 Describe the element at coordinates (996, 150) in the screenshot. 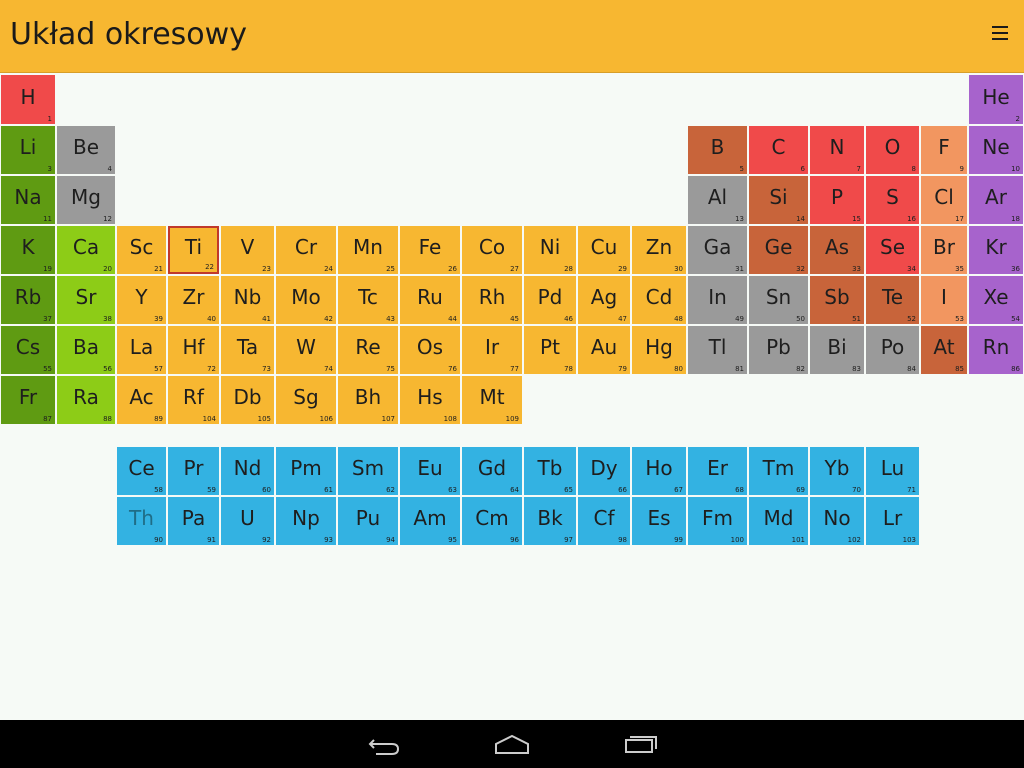

I see `element-cell-ne: Ne 10` at that location.